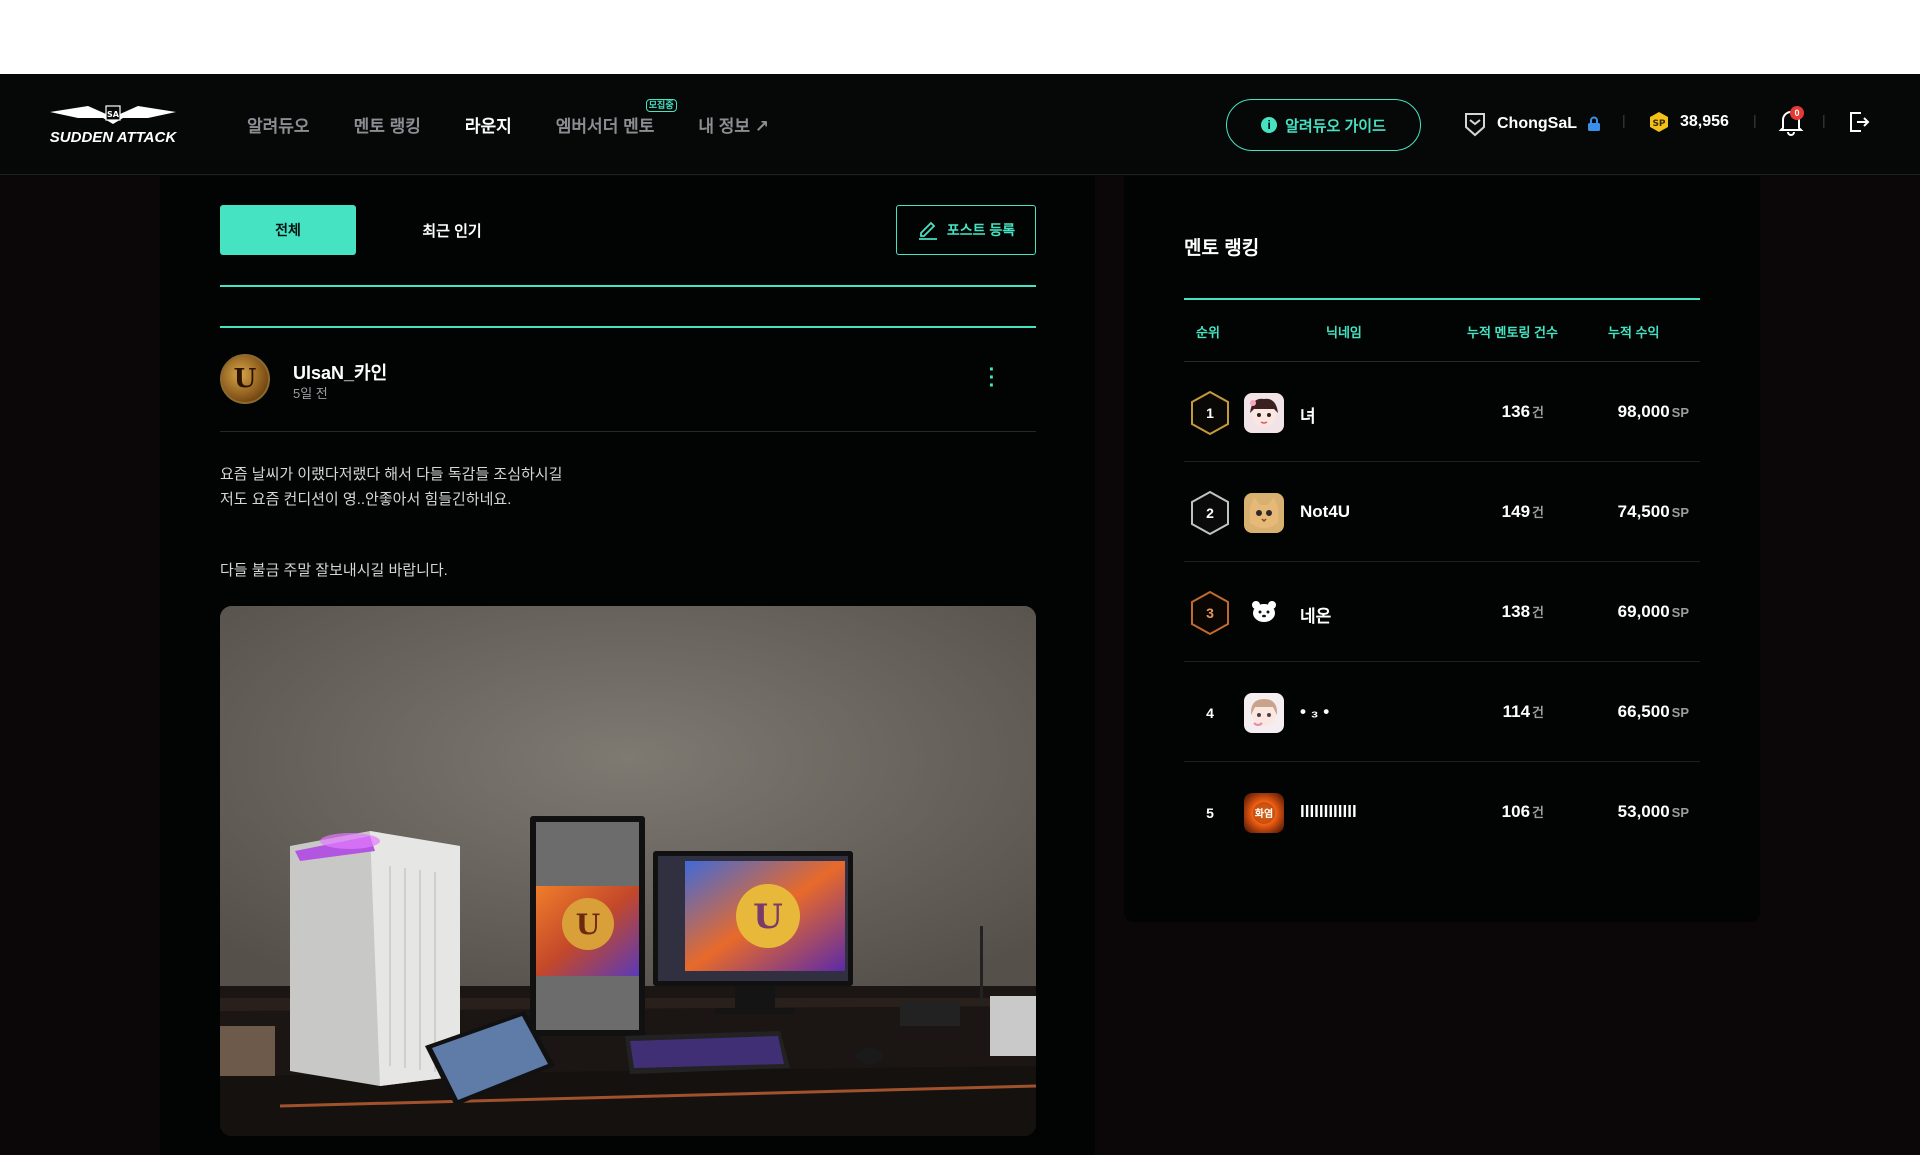 The image size is (1920, 1155). Describe the element at coordinates (1537, 123) in the screenshot. I see `username: ChongSaL` at that location.